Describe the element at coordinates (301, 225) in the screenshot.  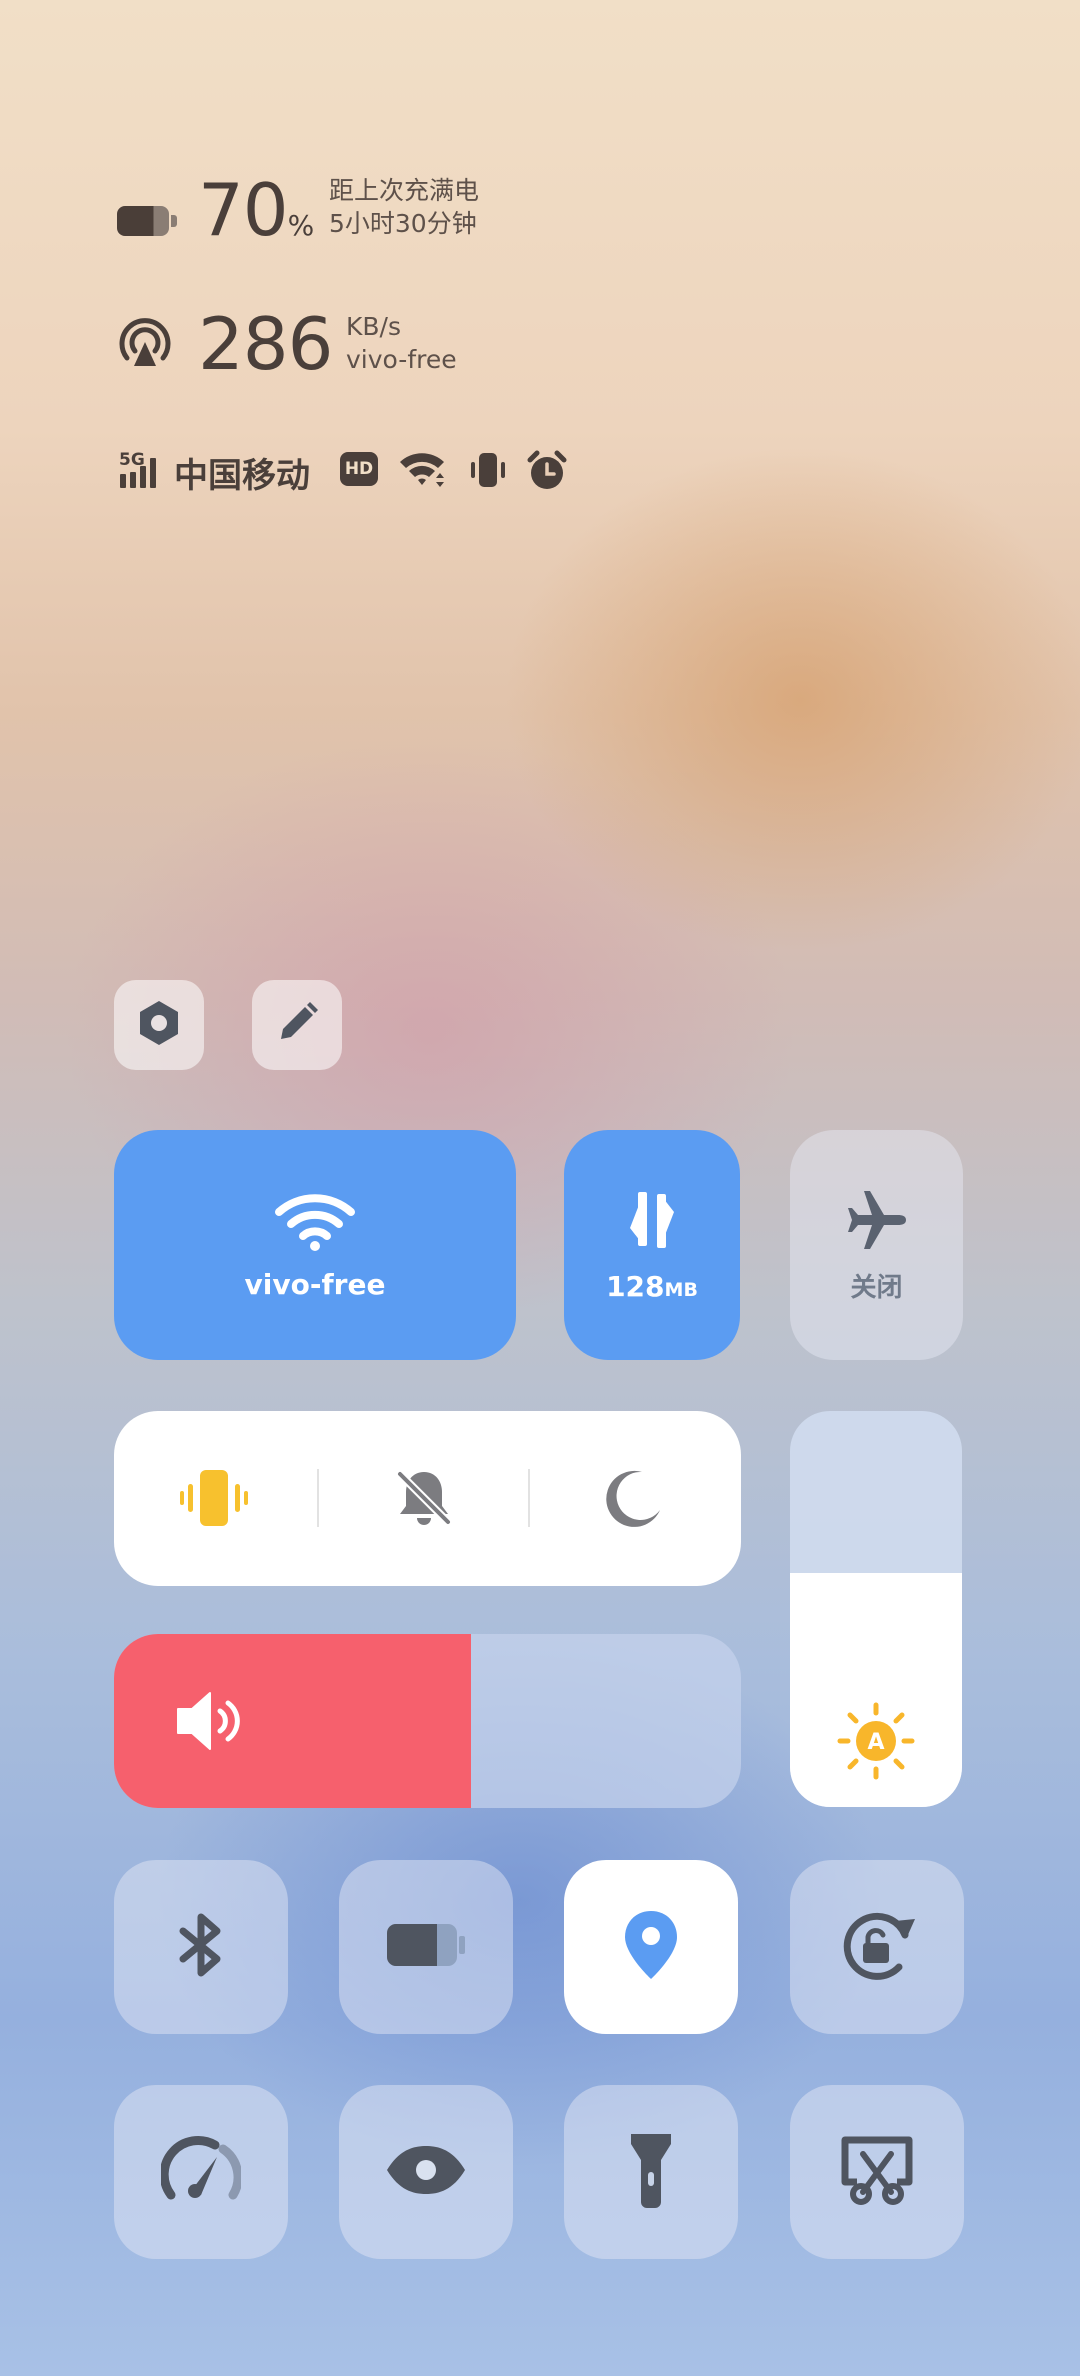
I see `battery-percent-unit: %` at that location.